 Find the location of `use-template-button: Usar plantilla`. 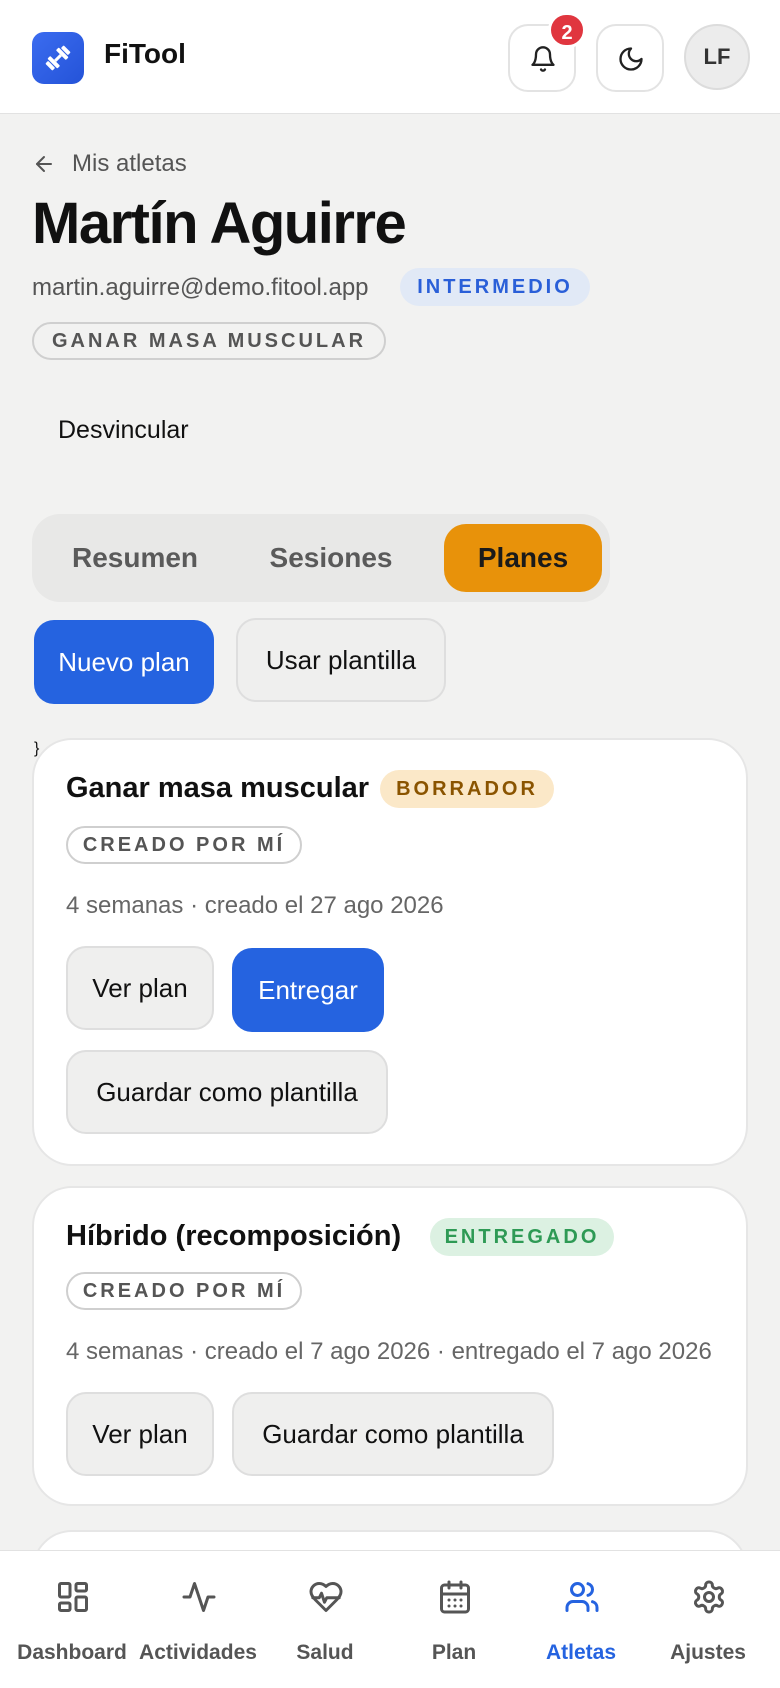

use-template-button: Usar plantilla is located at coordinates (341, 660).